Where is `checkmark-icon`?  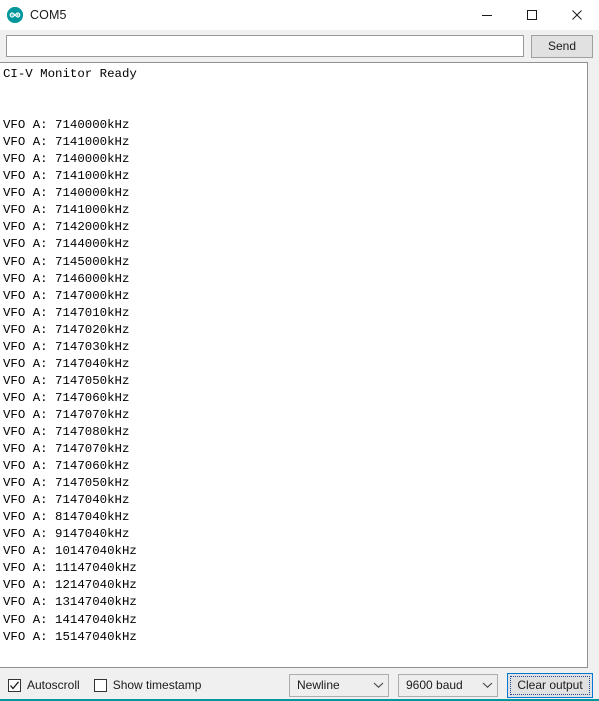 checkmark-icon is located at coordinates (15, 685).